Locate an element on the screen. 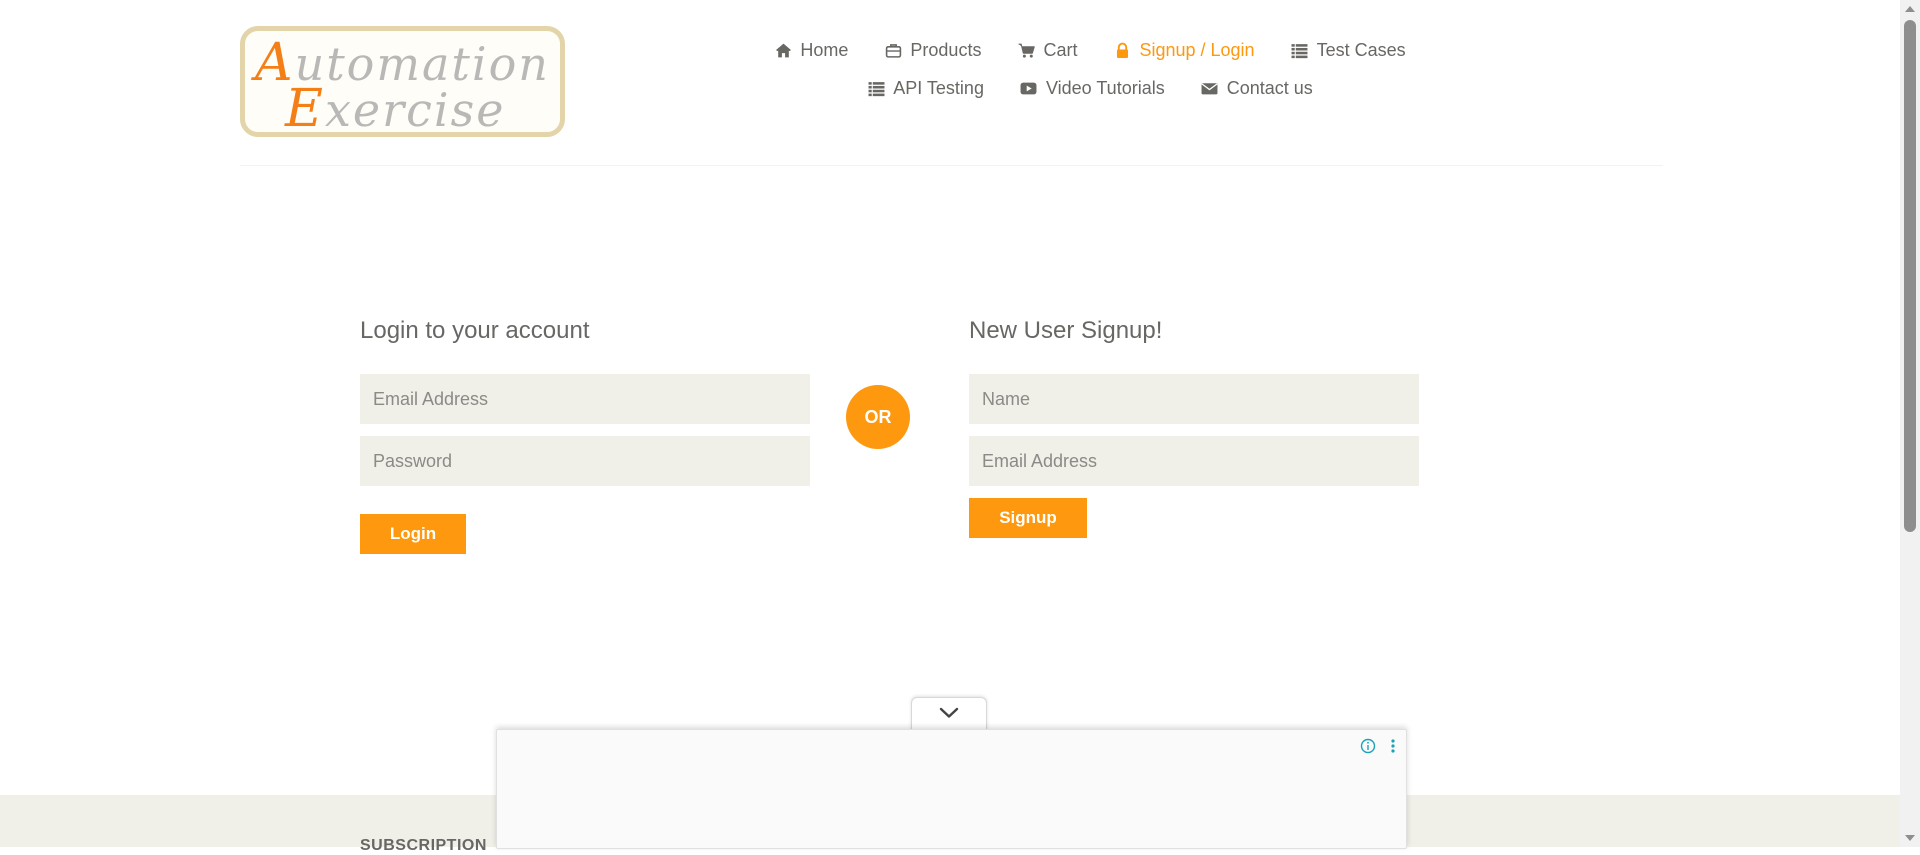 The image size is (1920, 855). nav-item-contact-us: Contact us is located at coordinates (1257, 88).